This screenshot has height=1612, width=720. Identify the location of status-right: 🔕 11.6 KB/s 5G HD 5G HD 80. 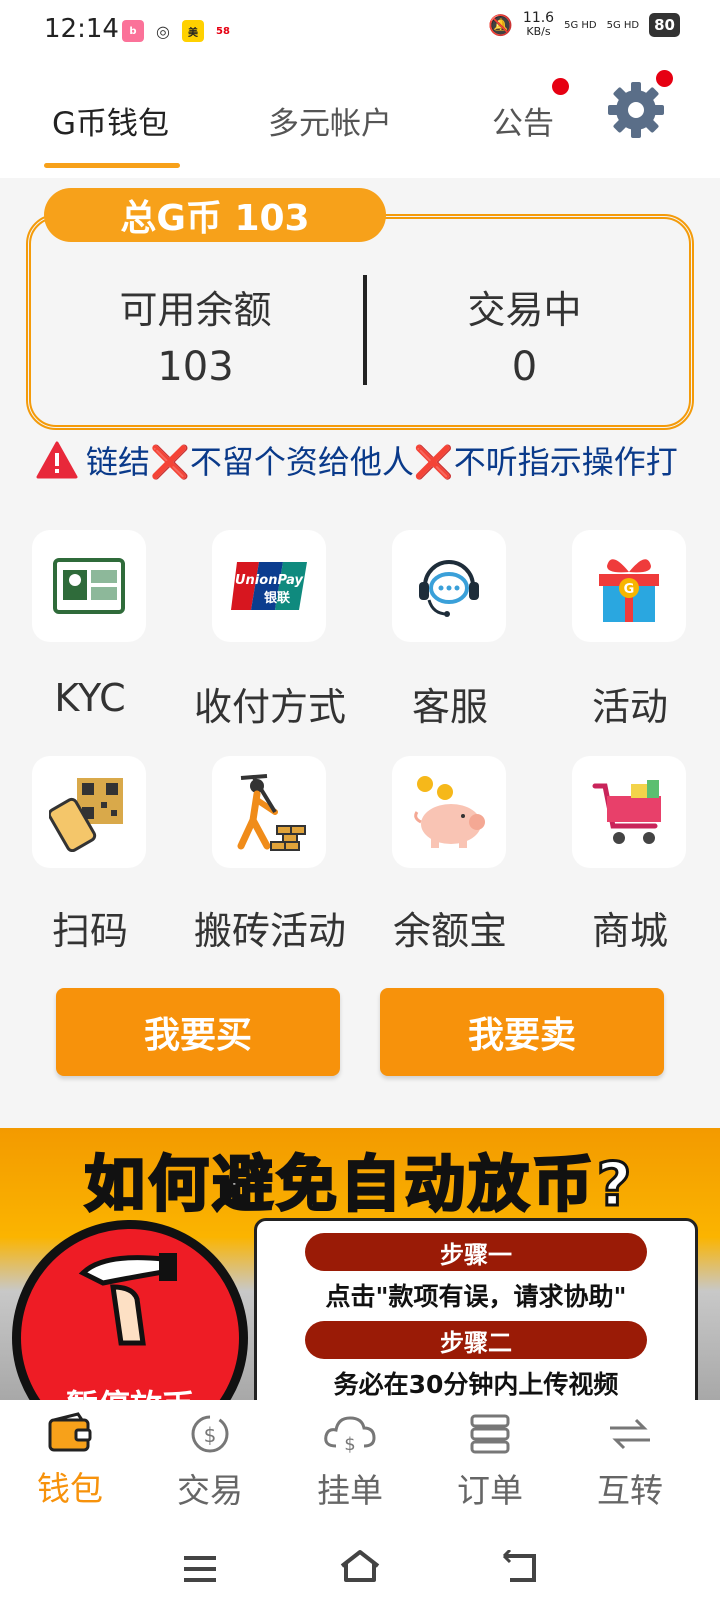
(584, 24).